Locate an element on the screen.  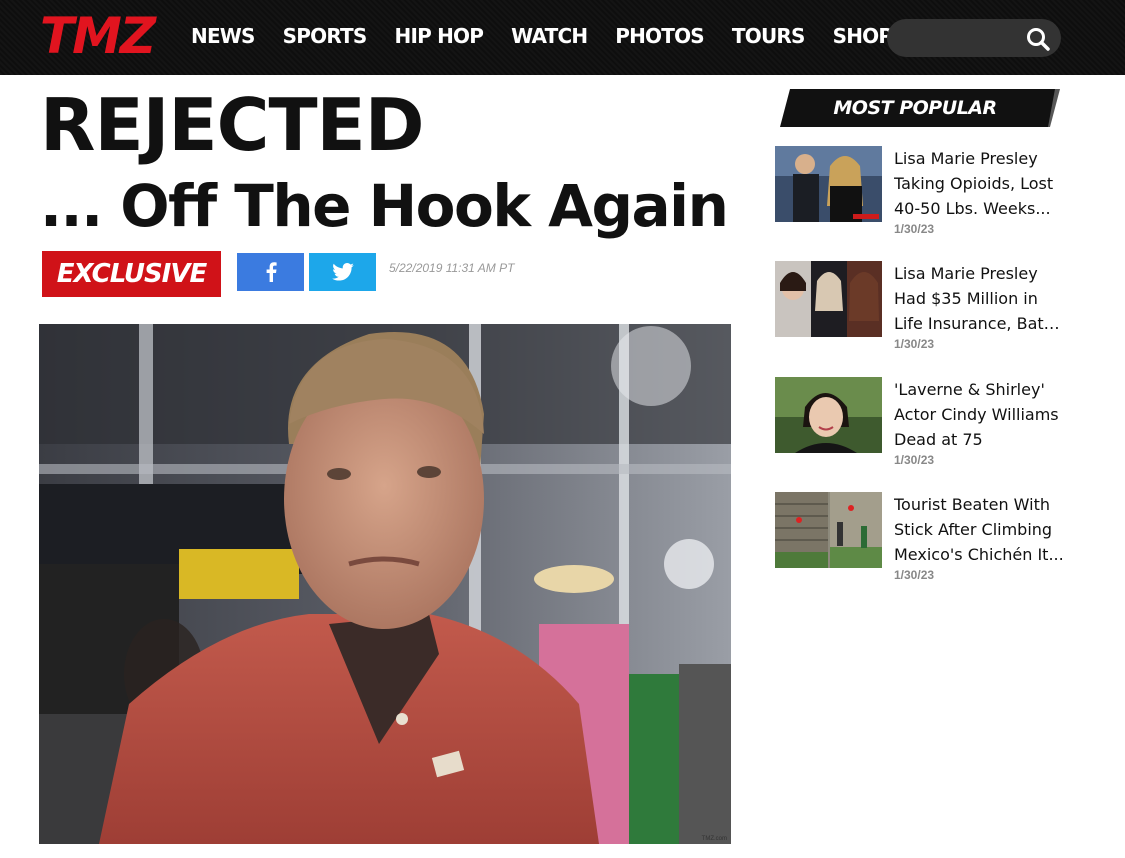
photo-credit: TMZ.com is located at coordinates (714, 839).